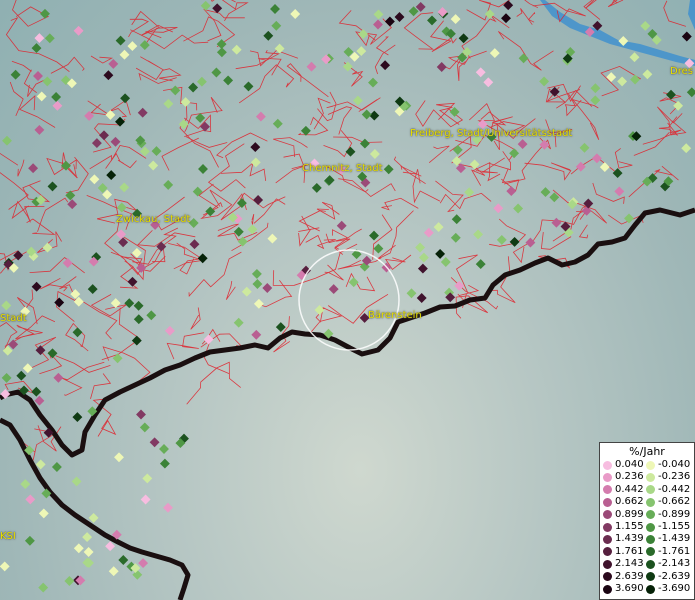 The height and width of the screenshot is (600, 695). Describe the element at coordinates (395, 315) in the screenshot. I see `place-label-baerenstein: Bärenstein` at that location.